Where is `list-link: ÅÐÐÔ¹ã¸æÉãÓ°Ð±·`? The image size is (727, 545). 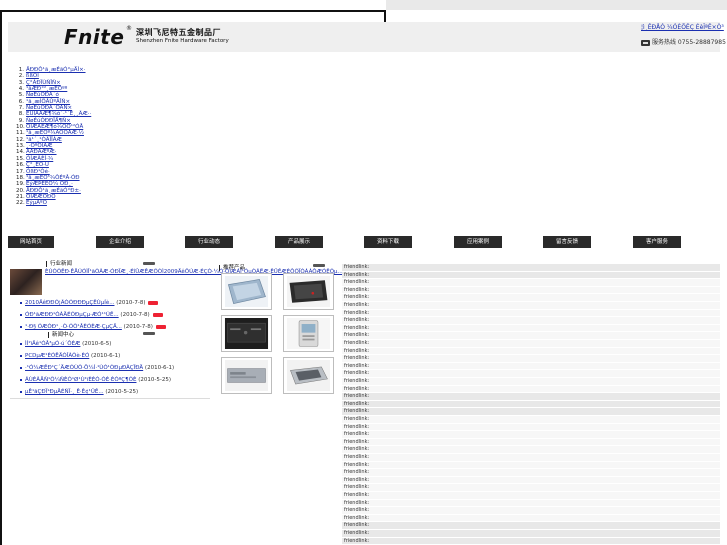 list-link: ÅÐÐÔ¹ã¸æÉãÓ°Ð±· is located at coordinates (53, 191).